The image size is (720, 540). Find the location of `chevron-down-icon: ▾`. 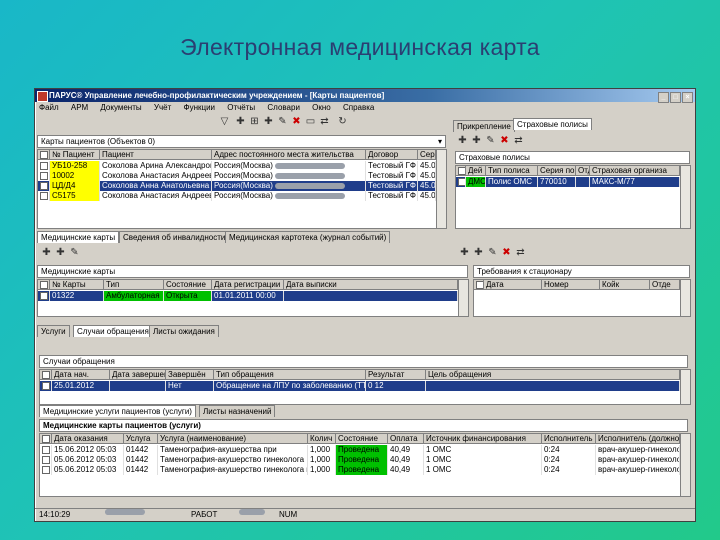

chevron-down-icon: ▾ is located at coordinates (440, 141).